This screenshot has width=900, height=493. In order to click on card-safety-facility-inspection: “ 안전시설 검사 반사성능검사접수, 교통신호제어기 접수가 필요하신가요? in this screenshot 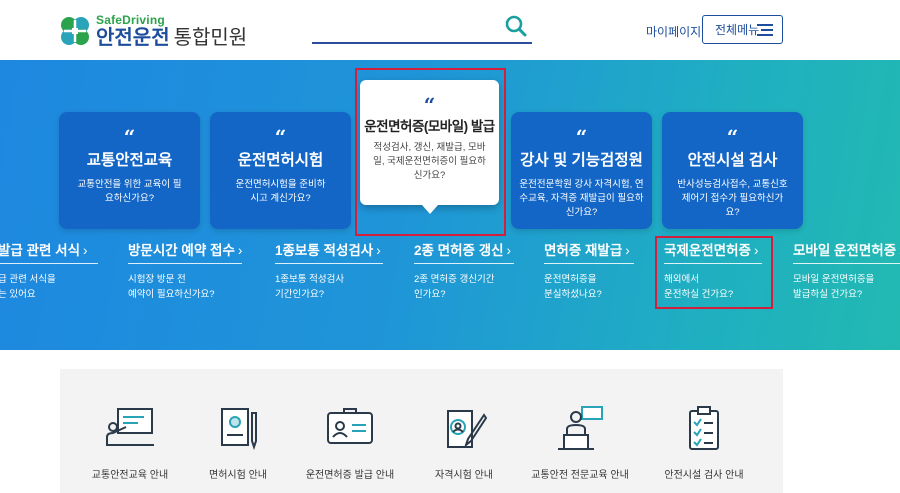, I will do `click(732, 170)`.